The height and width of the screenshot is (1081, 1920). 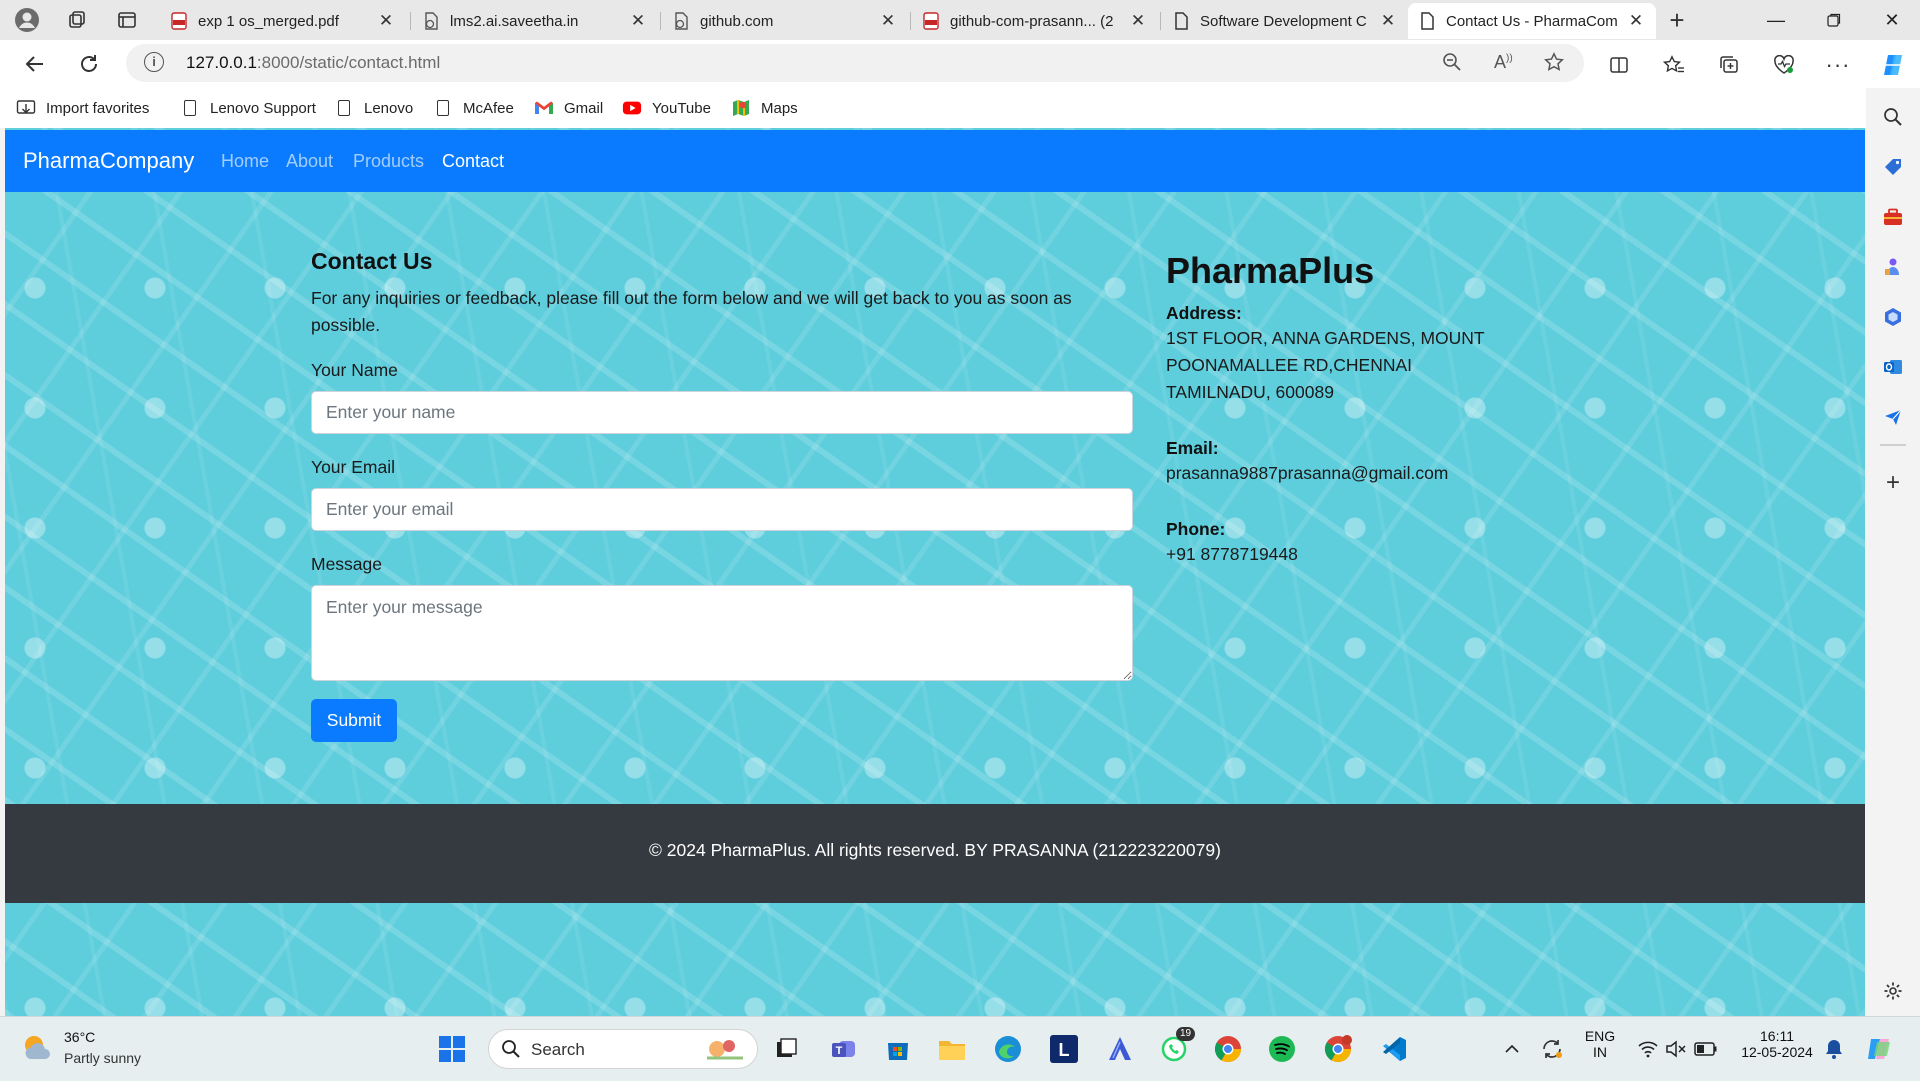 I want to click on windows-start-icon, so click(x=452, y=1049).